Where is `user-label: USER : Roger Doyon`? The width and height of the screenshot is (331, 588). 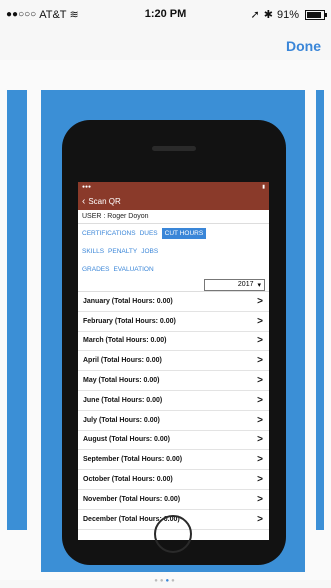 user-label: USER : Roger Doyon is located at coordinates (173, 217).